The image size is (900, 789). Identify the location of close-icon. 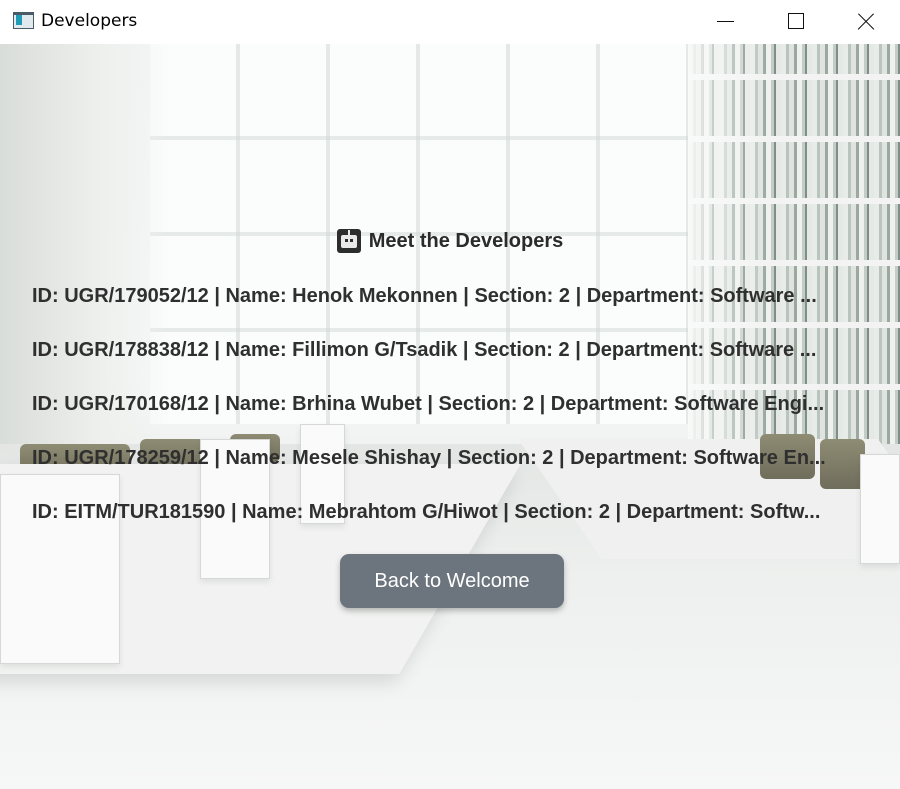
(866, 22).